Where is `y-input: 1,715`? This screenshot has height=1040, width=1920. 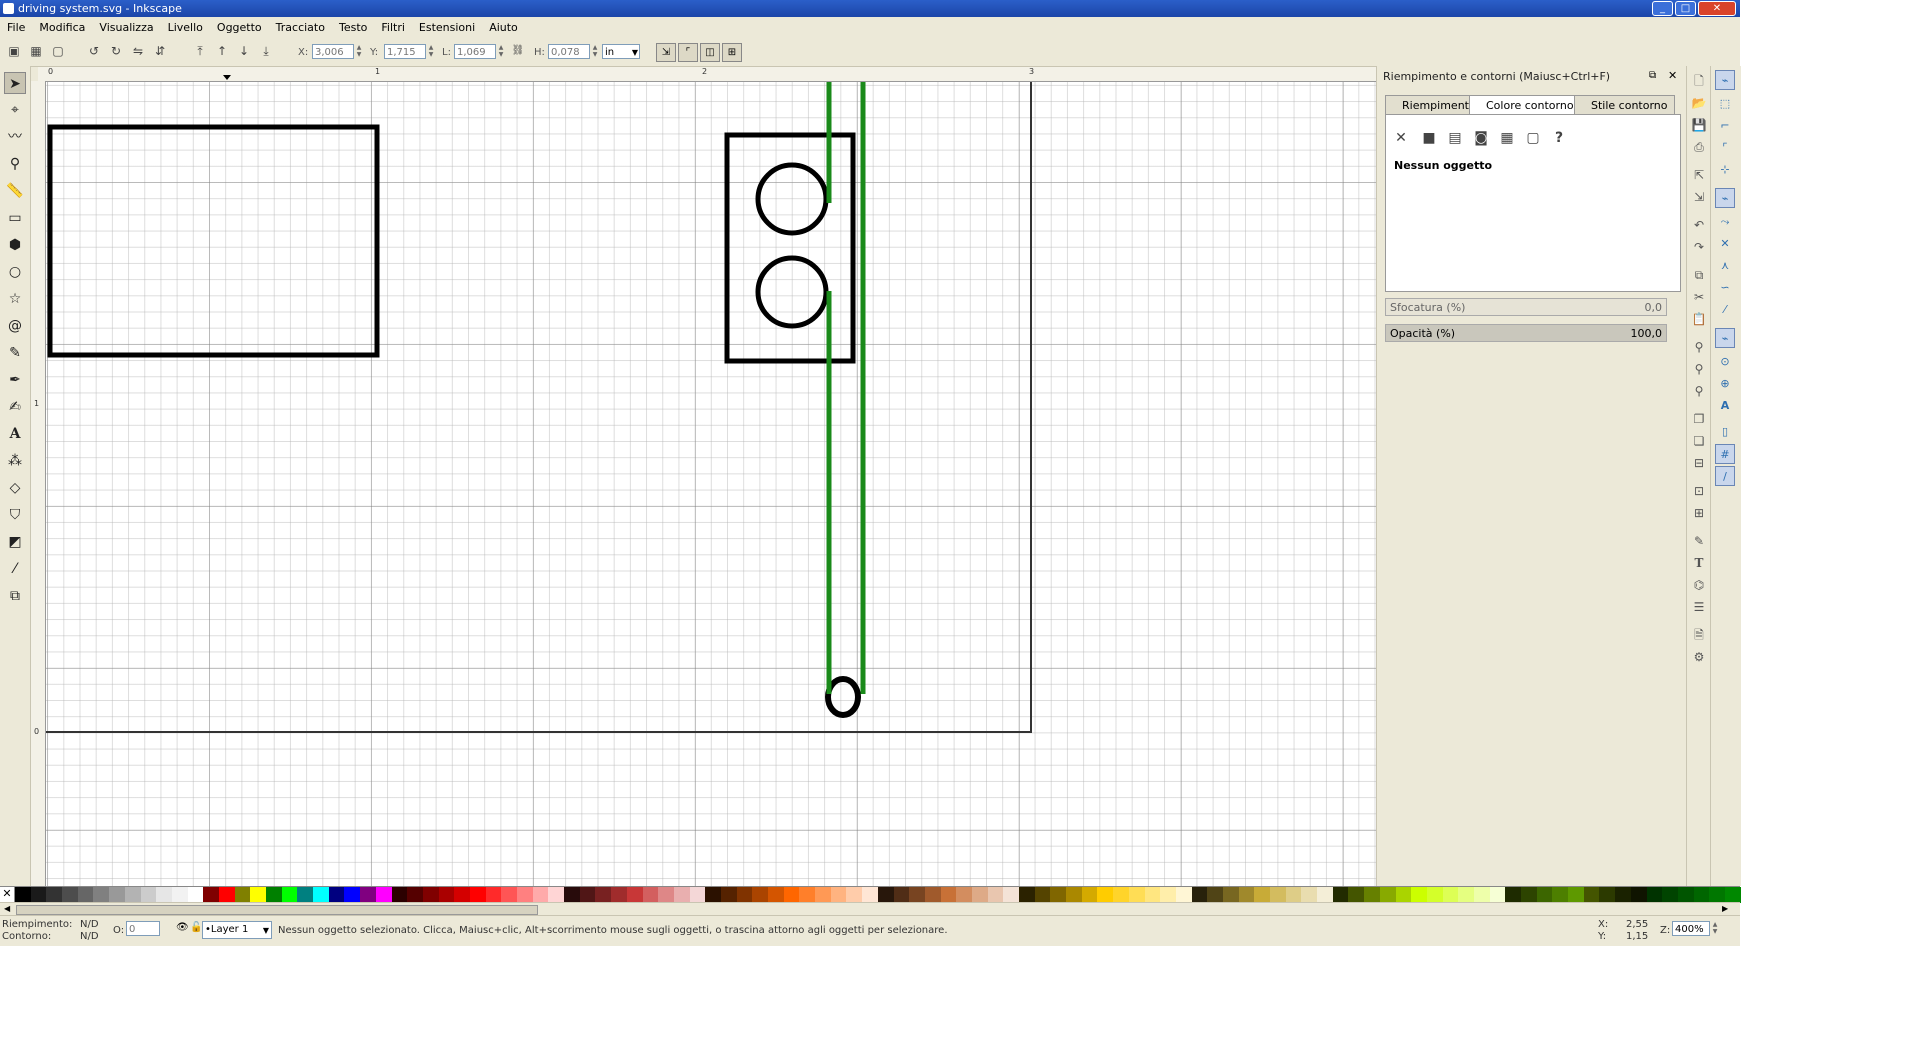
y-input: 1,715 is located at coordinates (405, 51).